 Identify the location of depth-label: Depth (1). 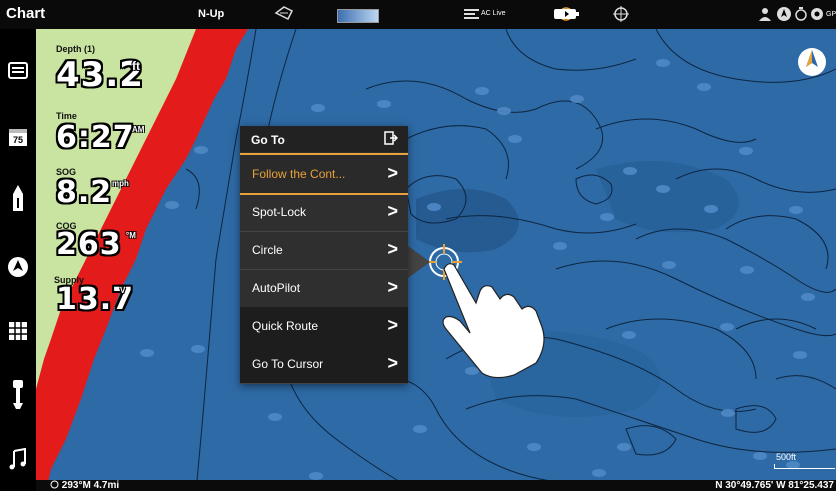
(75, 49).